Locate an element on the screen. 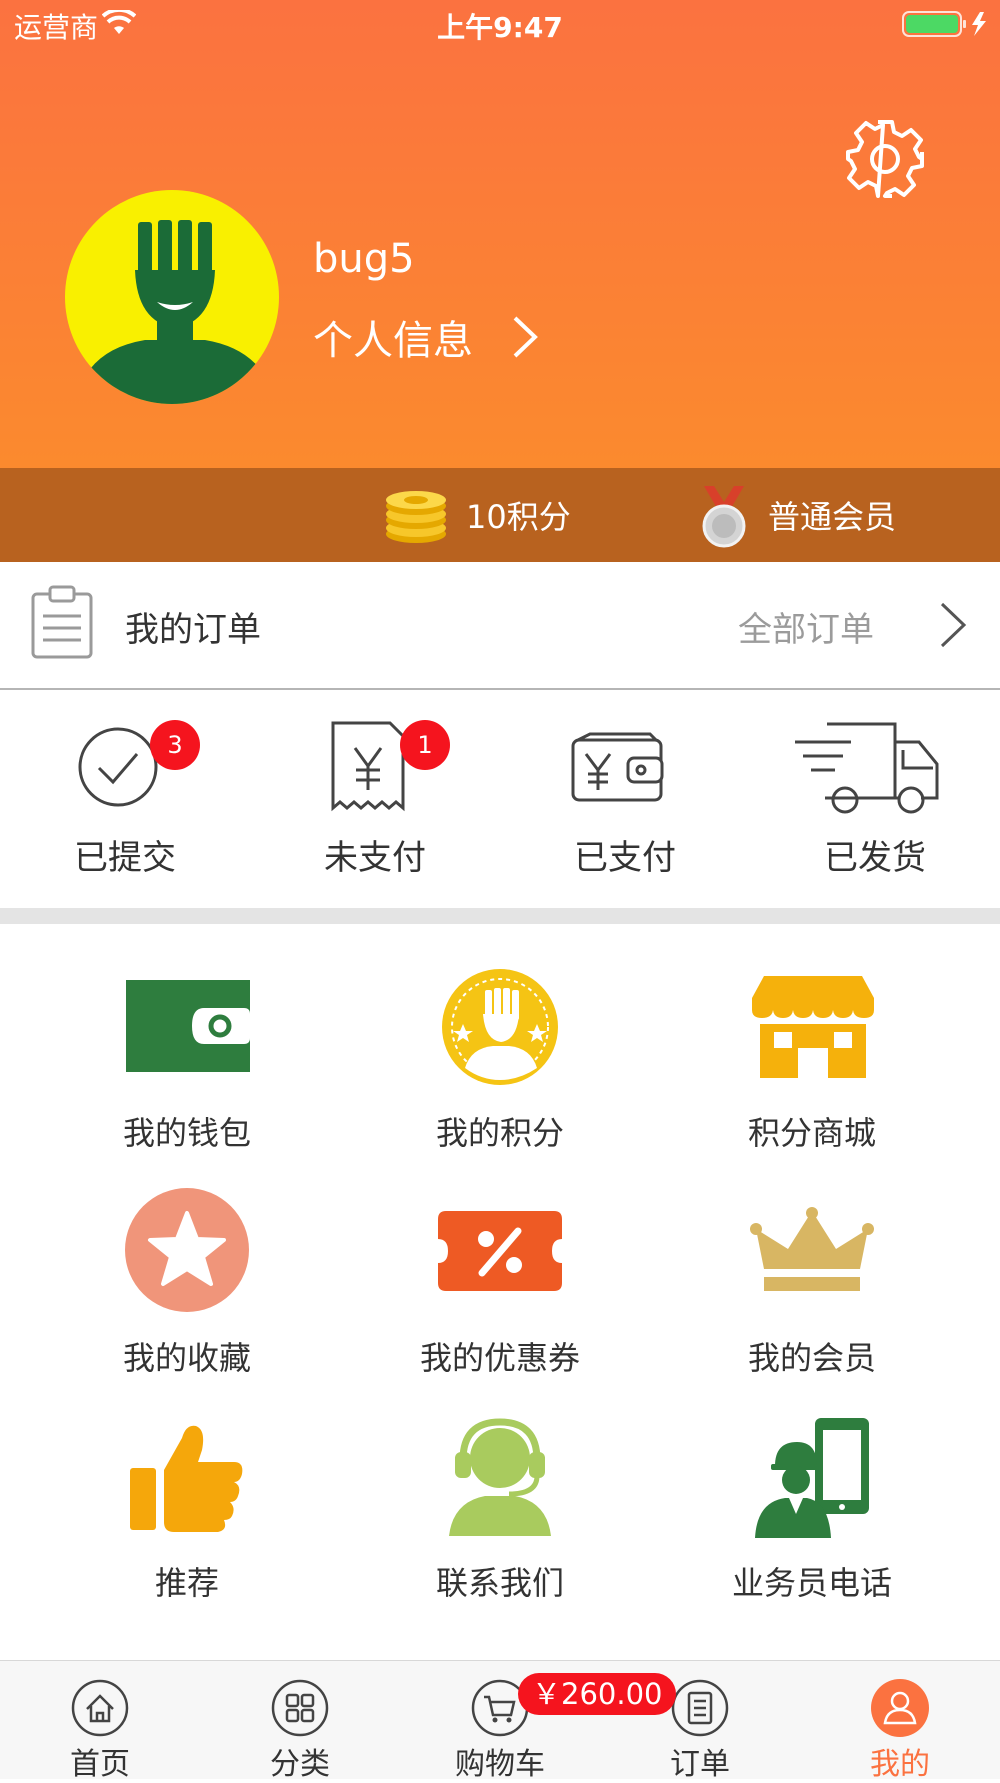  grid-item-points: 我的积分 is located at coordinates (500, 1060).